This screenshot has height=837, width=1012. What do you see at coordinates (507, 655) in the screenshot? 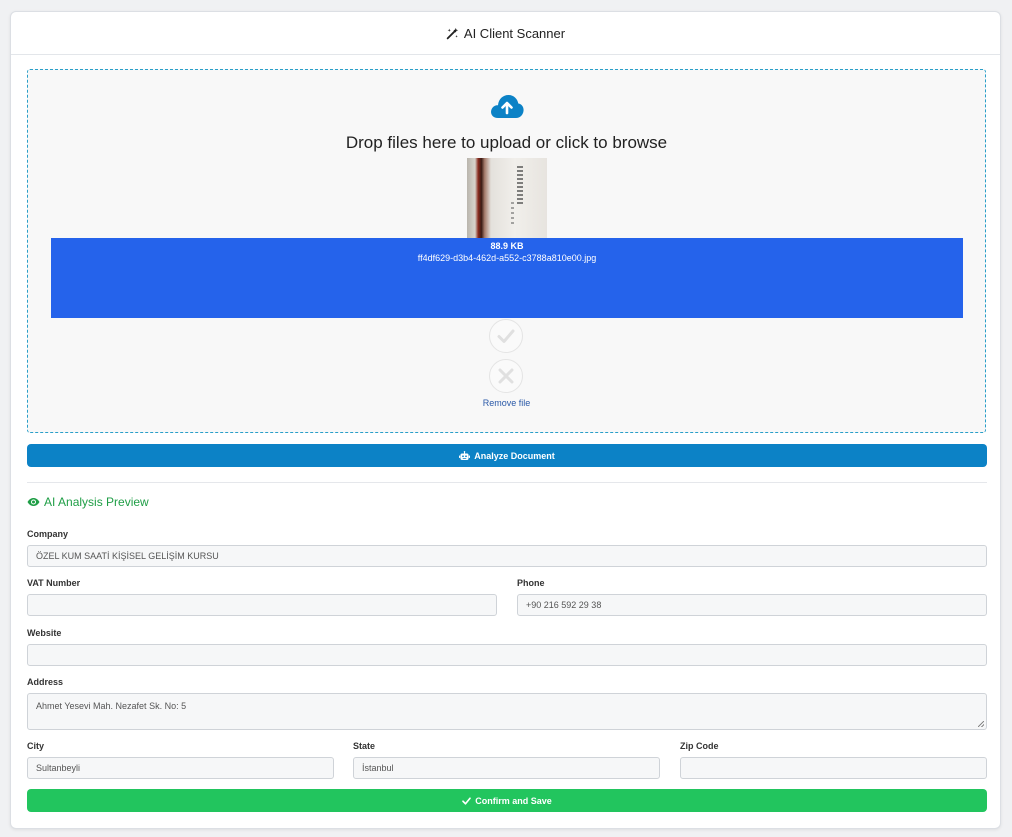
I see `website-input` at bounding box center [507, 655].